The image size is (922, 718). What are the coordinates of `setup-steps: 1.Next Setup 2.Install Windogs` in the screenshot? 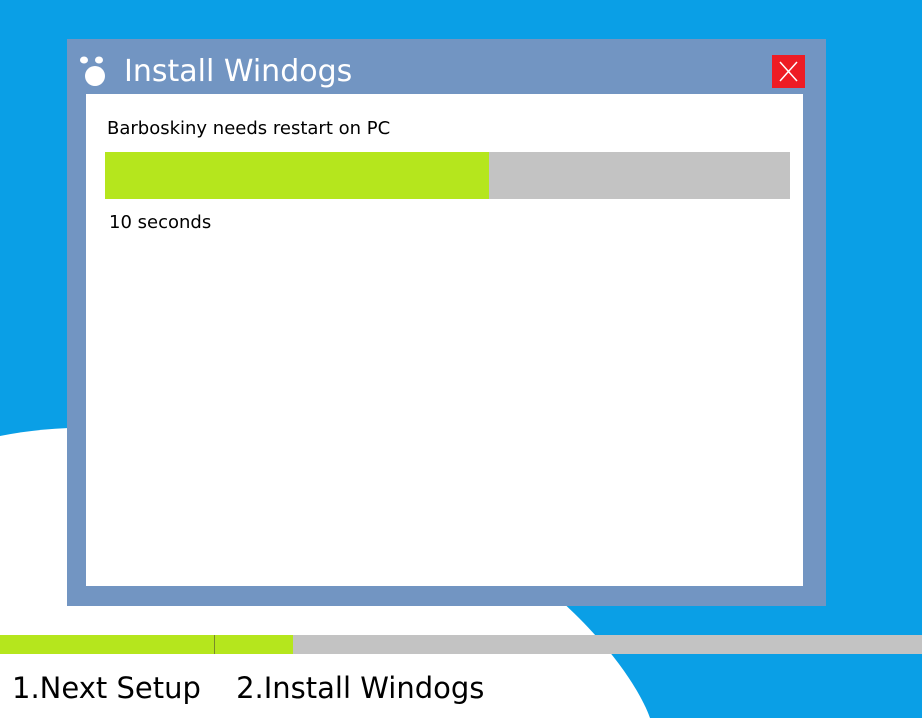 It's located at (248, 690).